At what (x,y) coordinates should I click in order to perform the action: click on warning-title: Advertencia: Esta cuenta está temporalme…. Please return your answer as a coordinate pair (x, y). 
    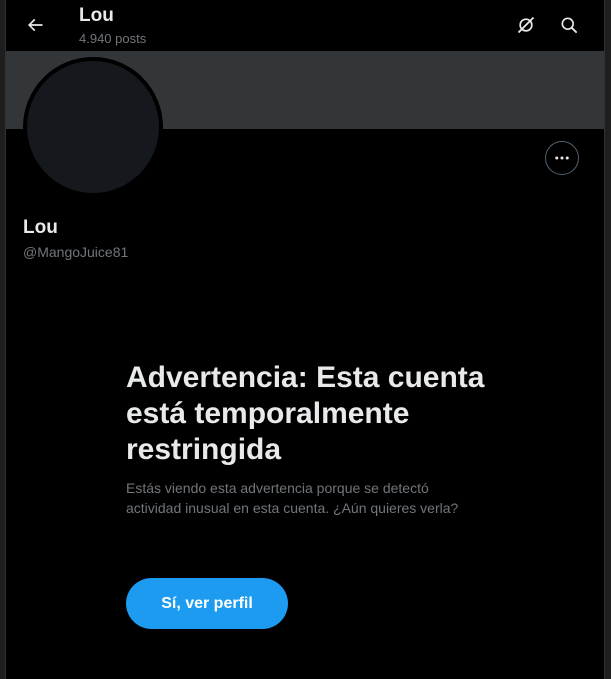
    Looking at the image, I should click on (305, 413).